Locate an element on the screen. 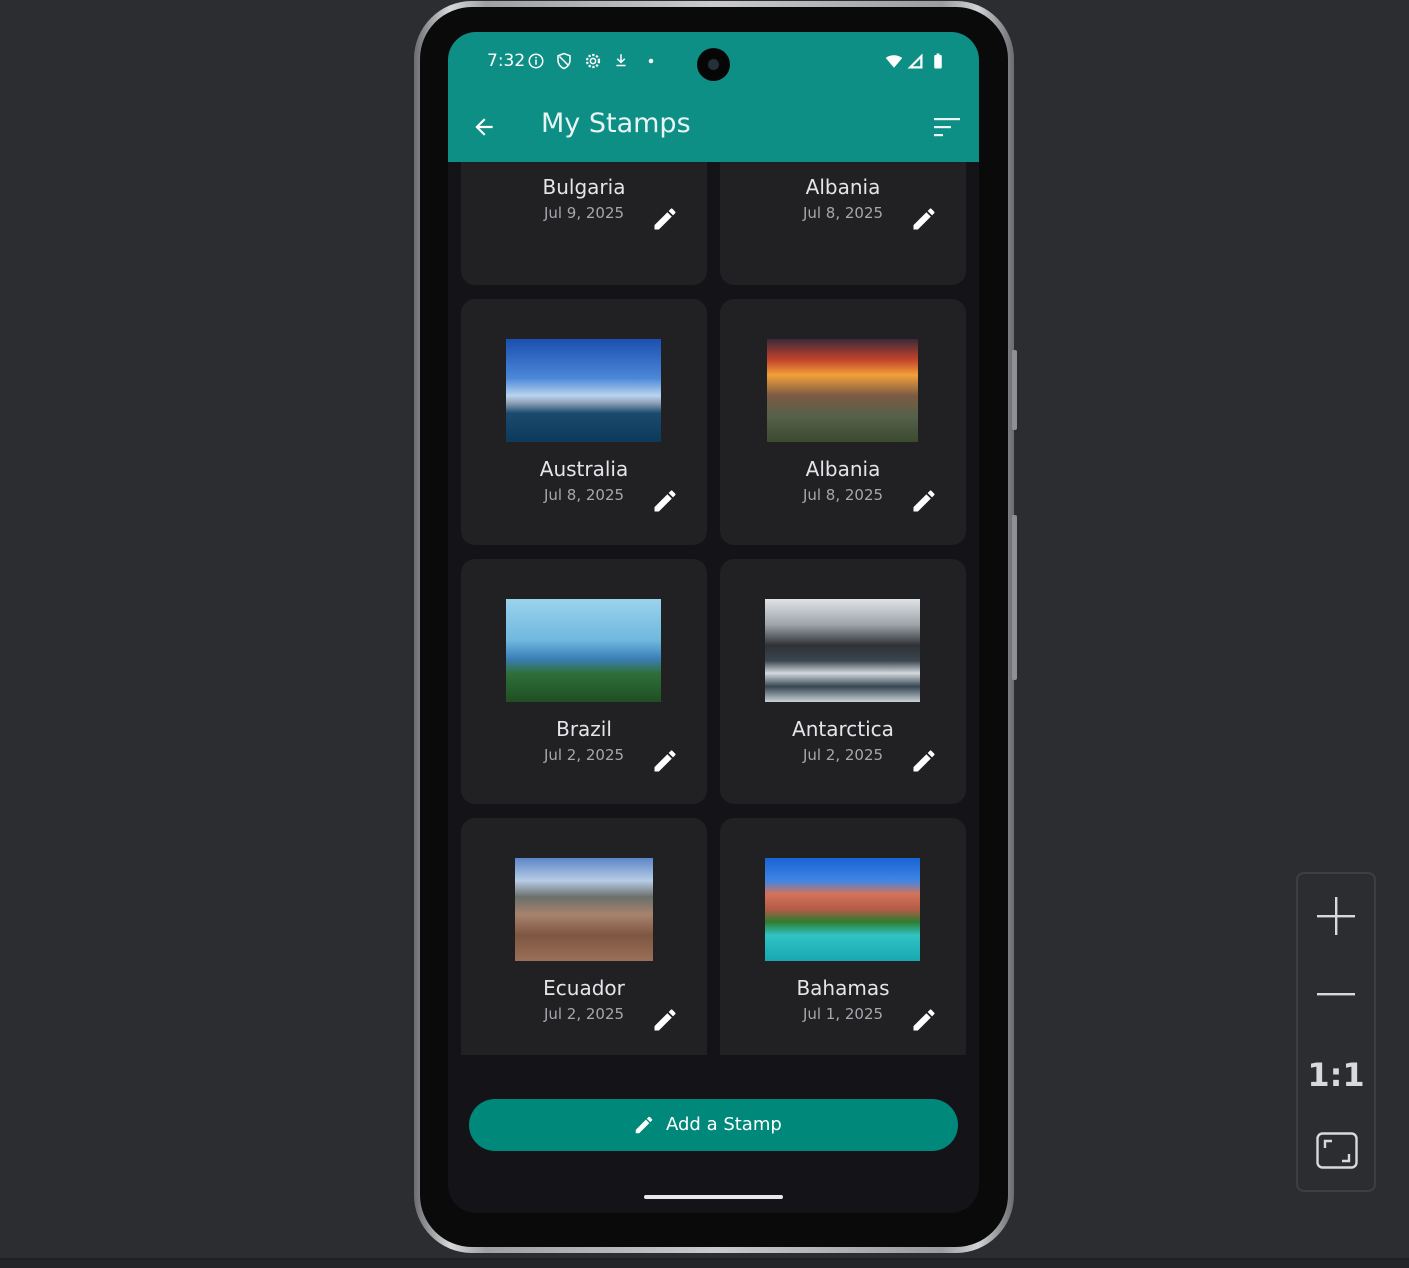  status-time: 7:32 is located at coordinates (506, 61).